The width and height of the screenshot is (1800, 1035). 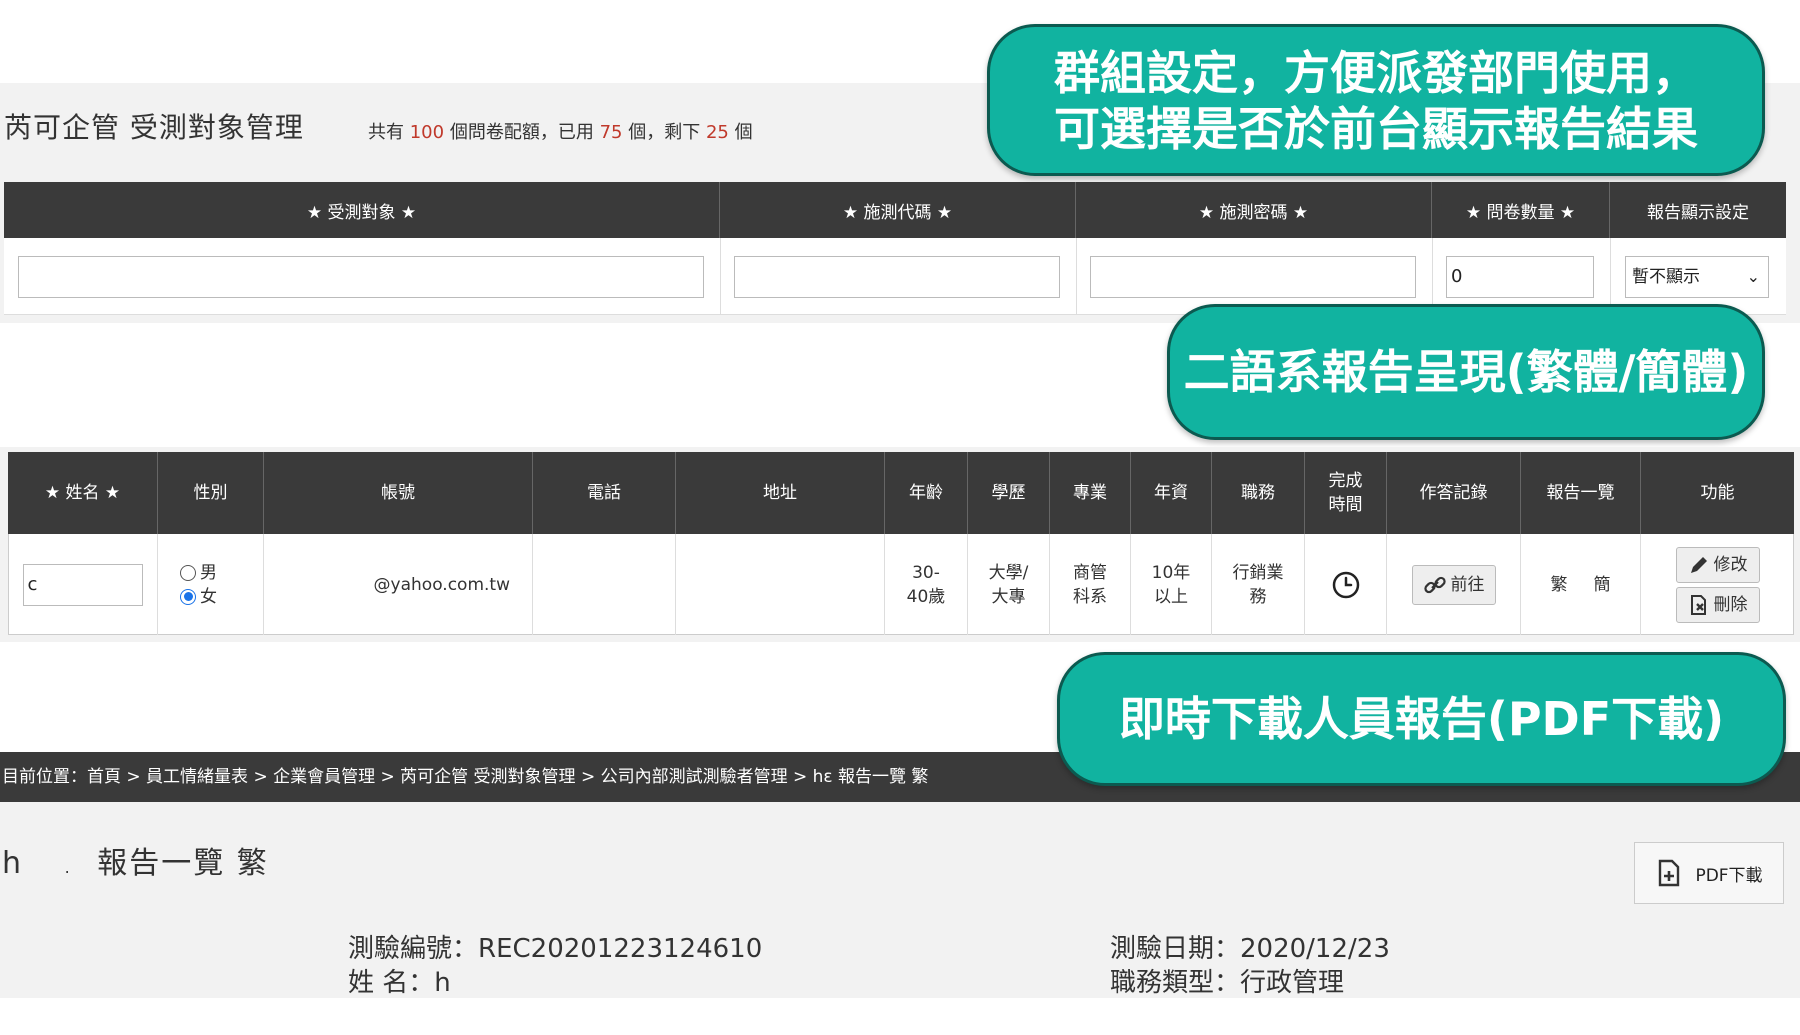 I want to click on callout-pdf-download: 即時下載人員報告(PDF下載), so click(x=1421, y=719).